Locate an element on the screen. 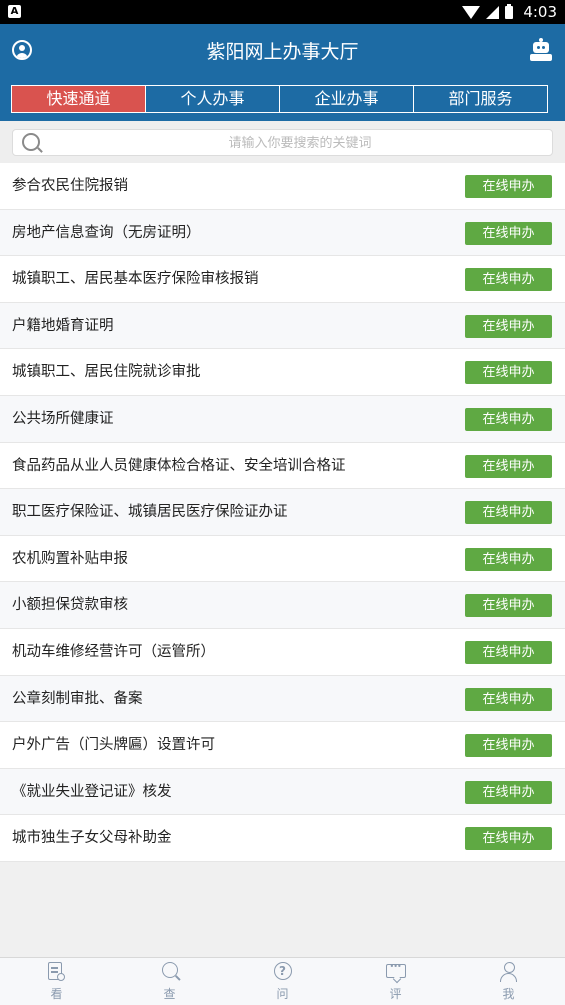 This screenshot has height=1005, width=565. list-item: 食品药品从业人员健康体检合格证、安全培训合格证 在线申办 is located at coordinates (282, 466).